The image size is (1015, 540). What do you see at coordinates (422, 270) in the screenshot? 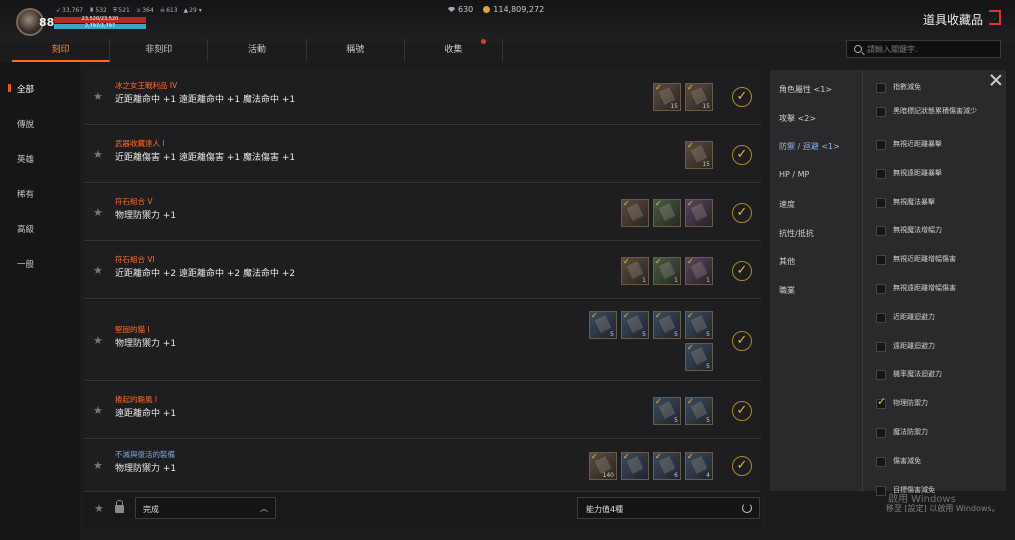
I see `collection-row: ★ 符石組合 VI 近距離命中 +2 遠距離命中 +2 魔法命中 +2 ✓ 1 ✓ 1 ✓ 1 ✓` at bounding box center [422, 270].